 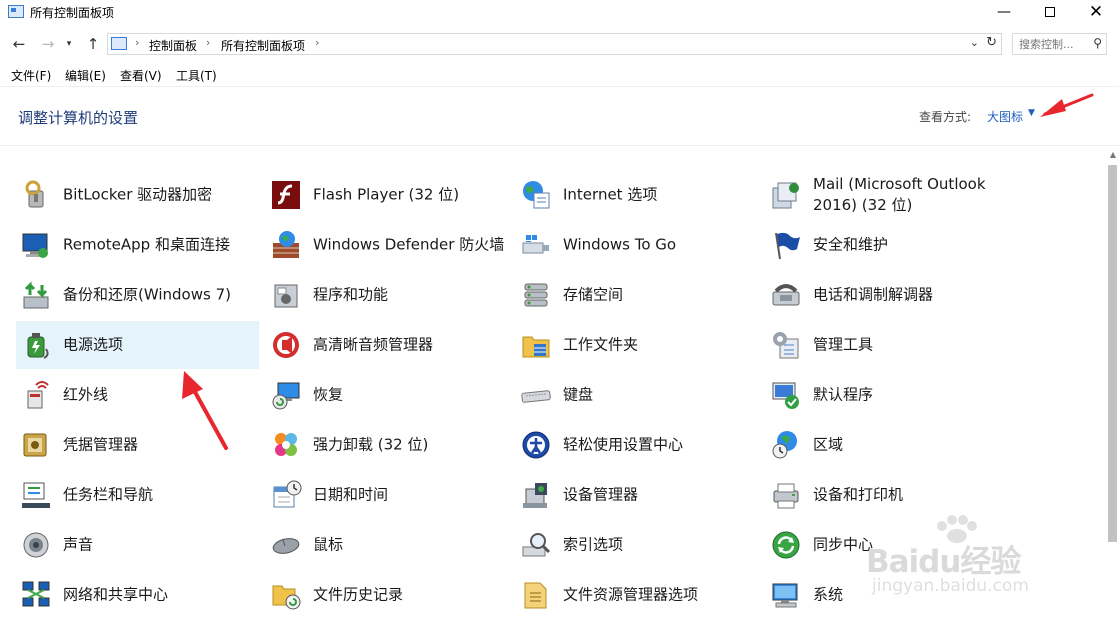 What do you see at coordinates (69, 44) in the screenshot?
I see `recent-locations-button: ▾` at bounding box center [69, 44].